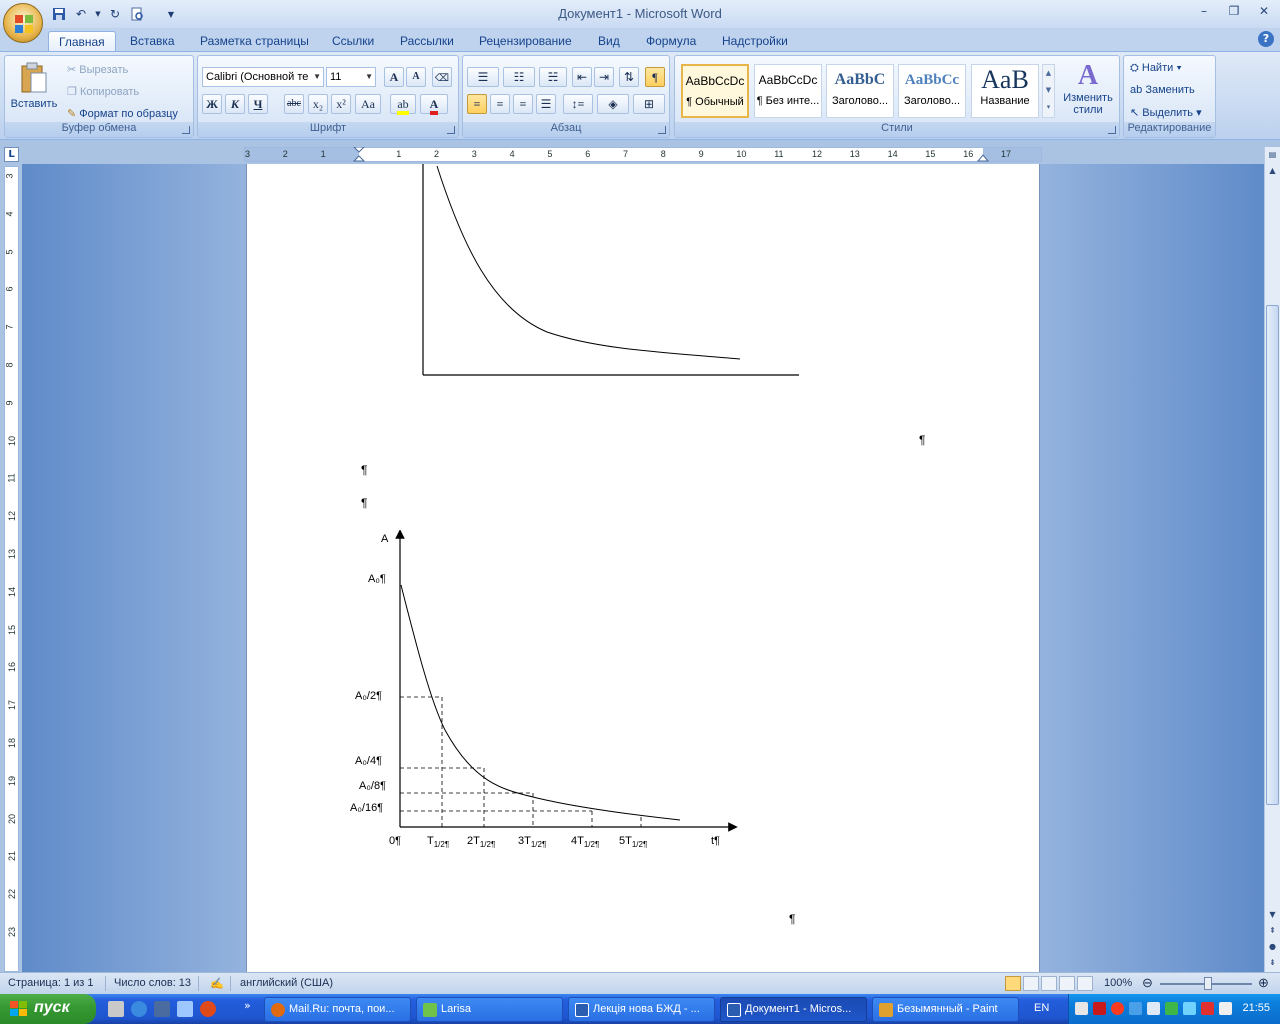 This screenshot has height=1024, width=1280. Describe the element at coordinates (1067, 983) in the screenshot. I see `outline-view-button` at that location.